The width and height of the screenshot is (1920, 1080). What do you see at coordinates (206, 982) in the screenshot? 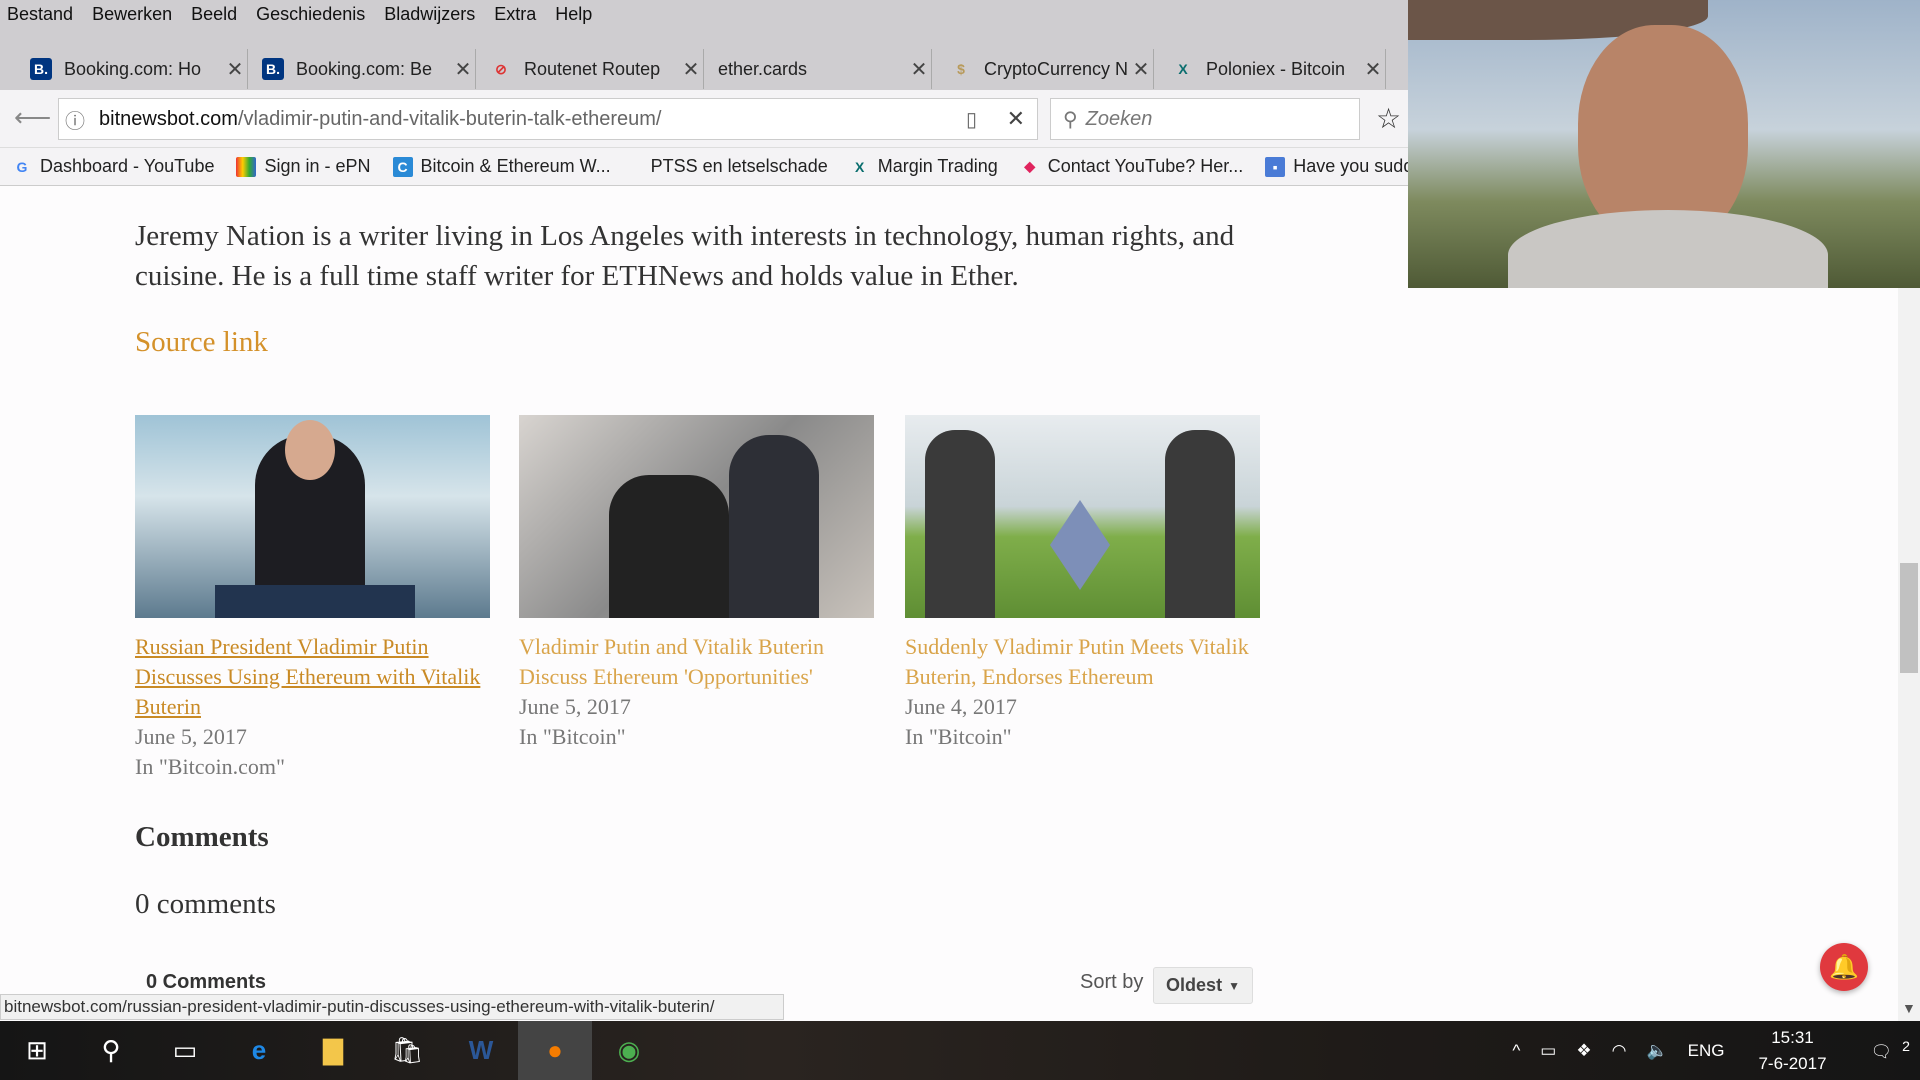
I see `comment-widget-count: 0 Comments` at bounding box center [206, 982].